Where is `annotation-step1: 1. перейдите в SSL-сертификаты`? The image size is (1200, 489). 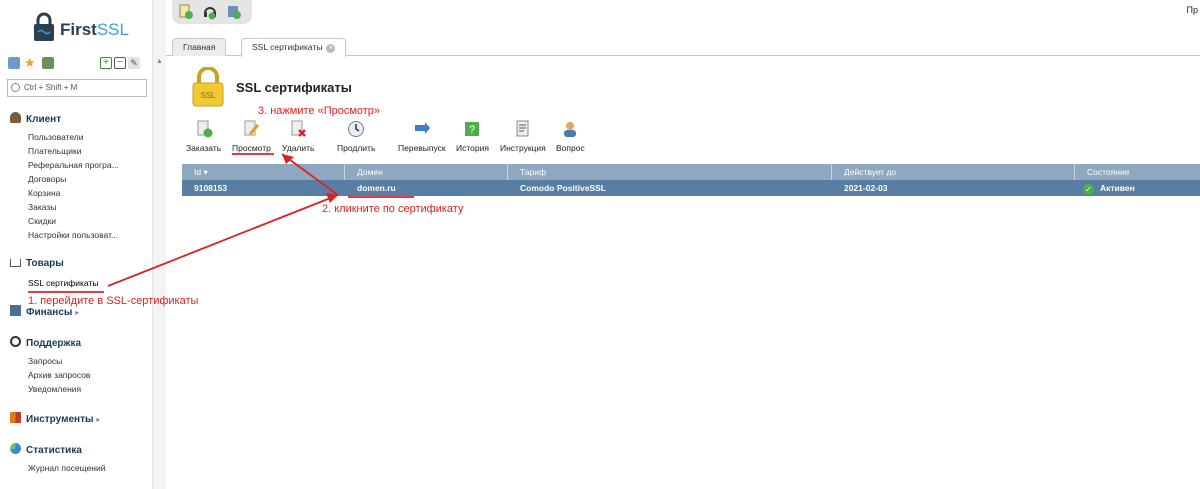 annotation-step1: 1. перейдите в SSL-сертификаты is located at coordinates (113, 301).